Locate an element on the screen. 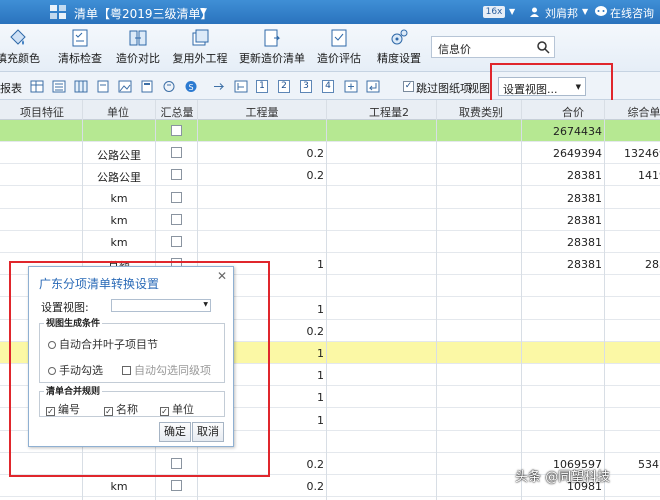 The image size is (660, 500). window-title: 清单【粤2019三级清单】 is located at coordinates (143, 14).